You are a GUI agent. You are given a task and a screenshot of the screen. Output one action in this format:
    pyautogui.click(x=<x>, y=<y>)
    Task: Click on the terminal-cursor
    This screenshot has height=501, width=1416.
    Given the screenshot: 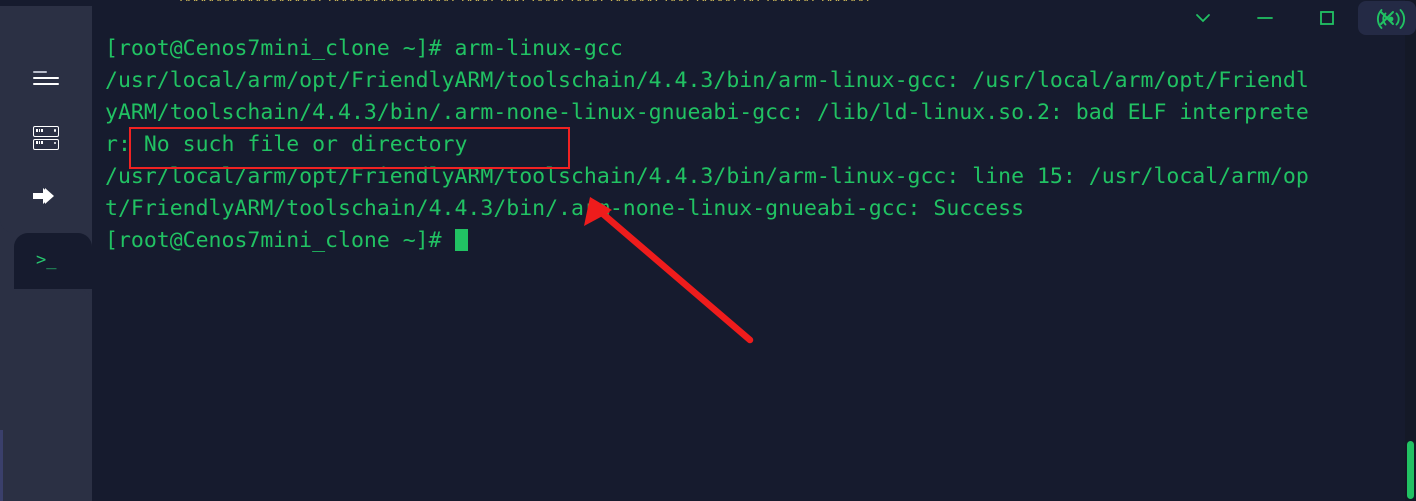 What is the action you would take?
    pyautogui.click(x=461, y=240)
    